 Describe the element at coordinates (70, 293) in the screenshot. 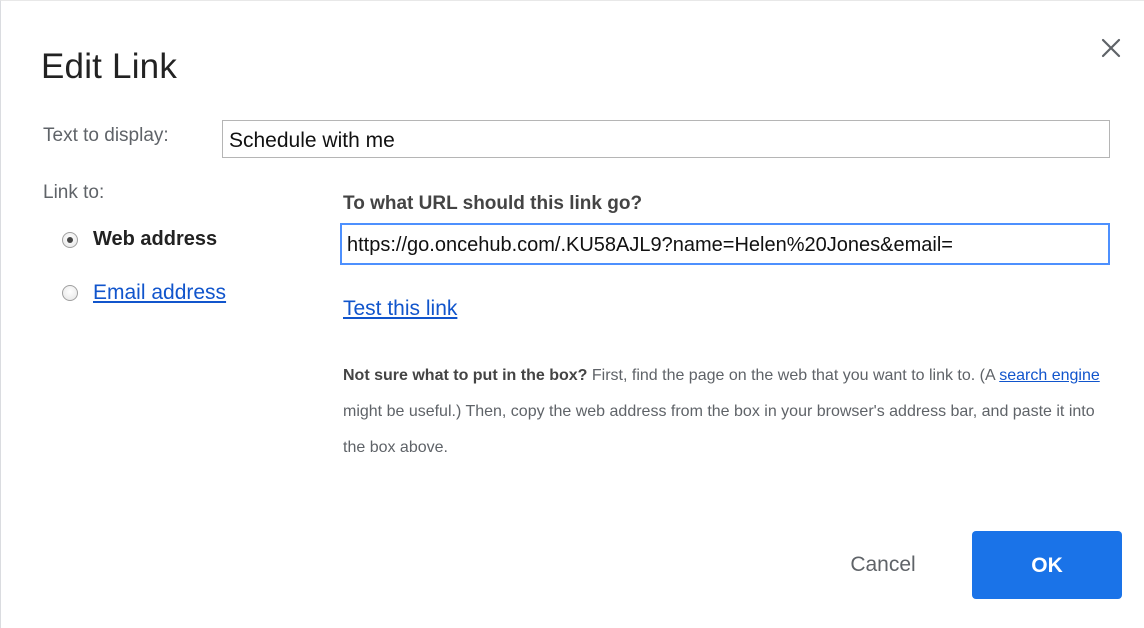

I see `email-address-radio` at that location.